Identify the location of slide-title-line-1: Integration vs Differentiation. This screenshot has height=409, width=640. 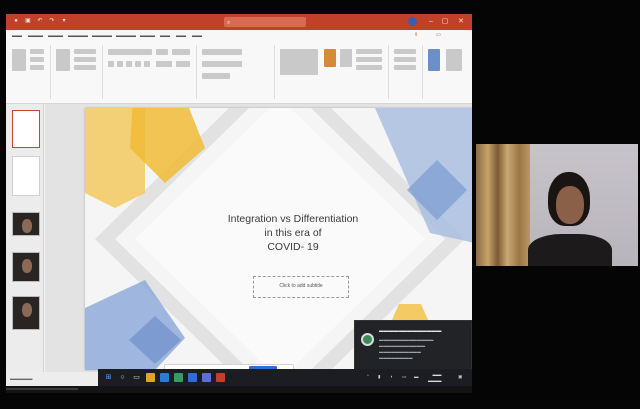
(293, 219).